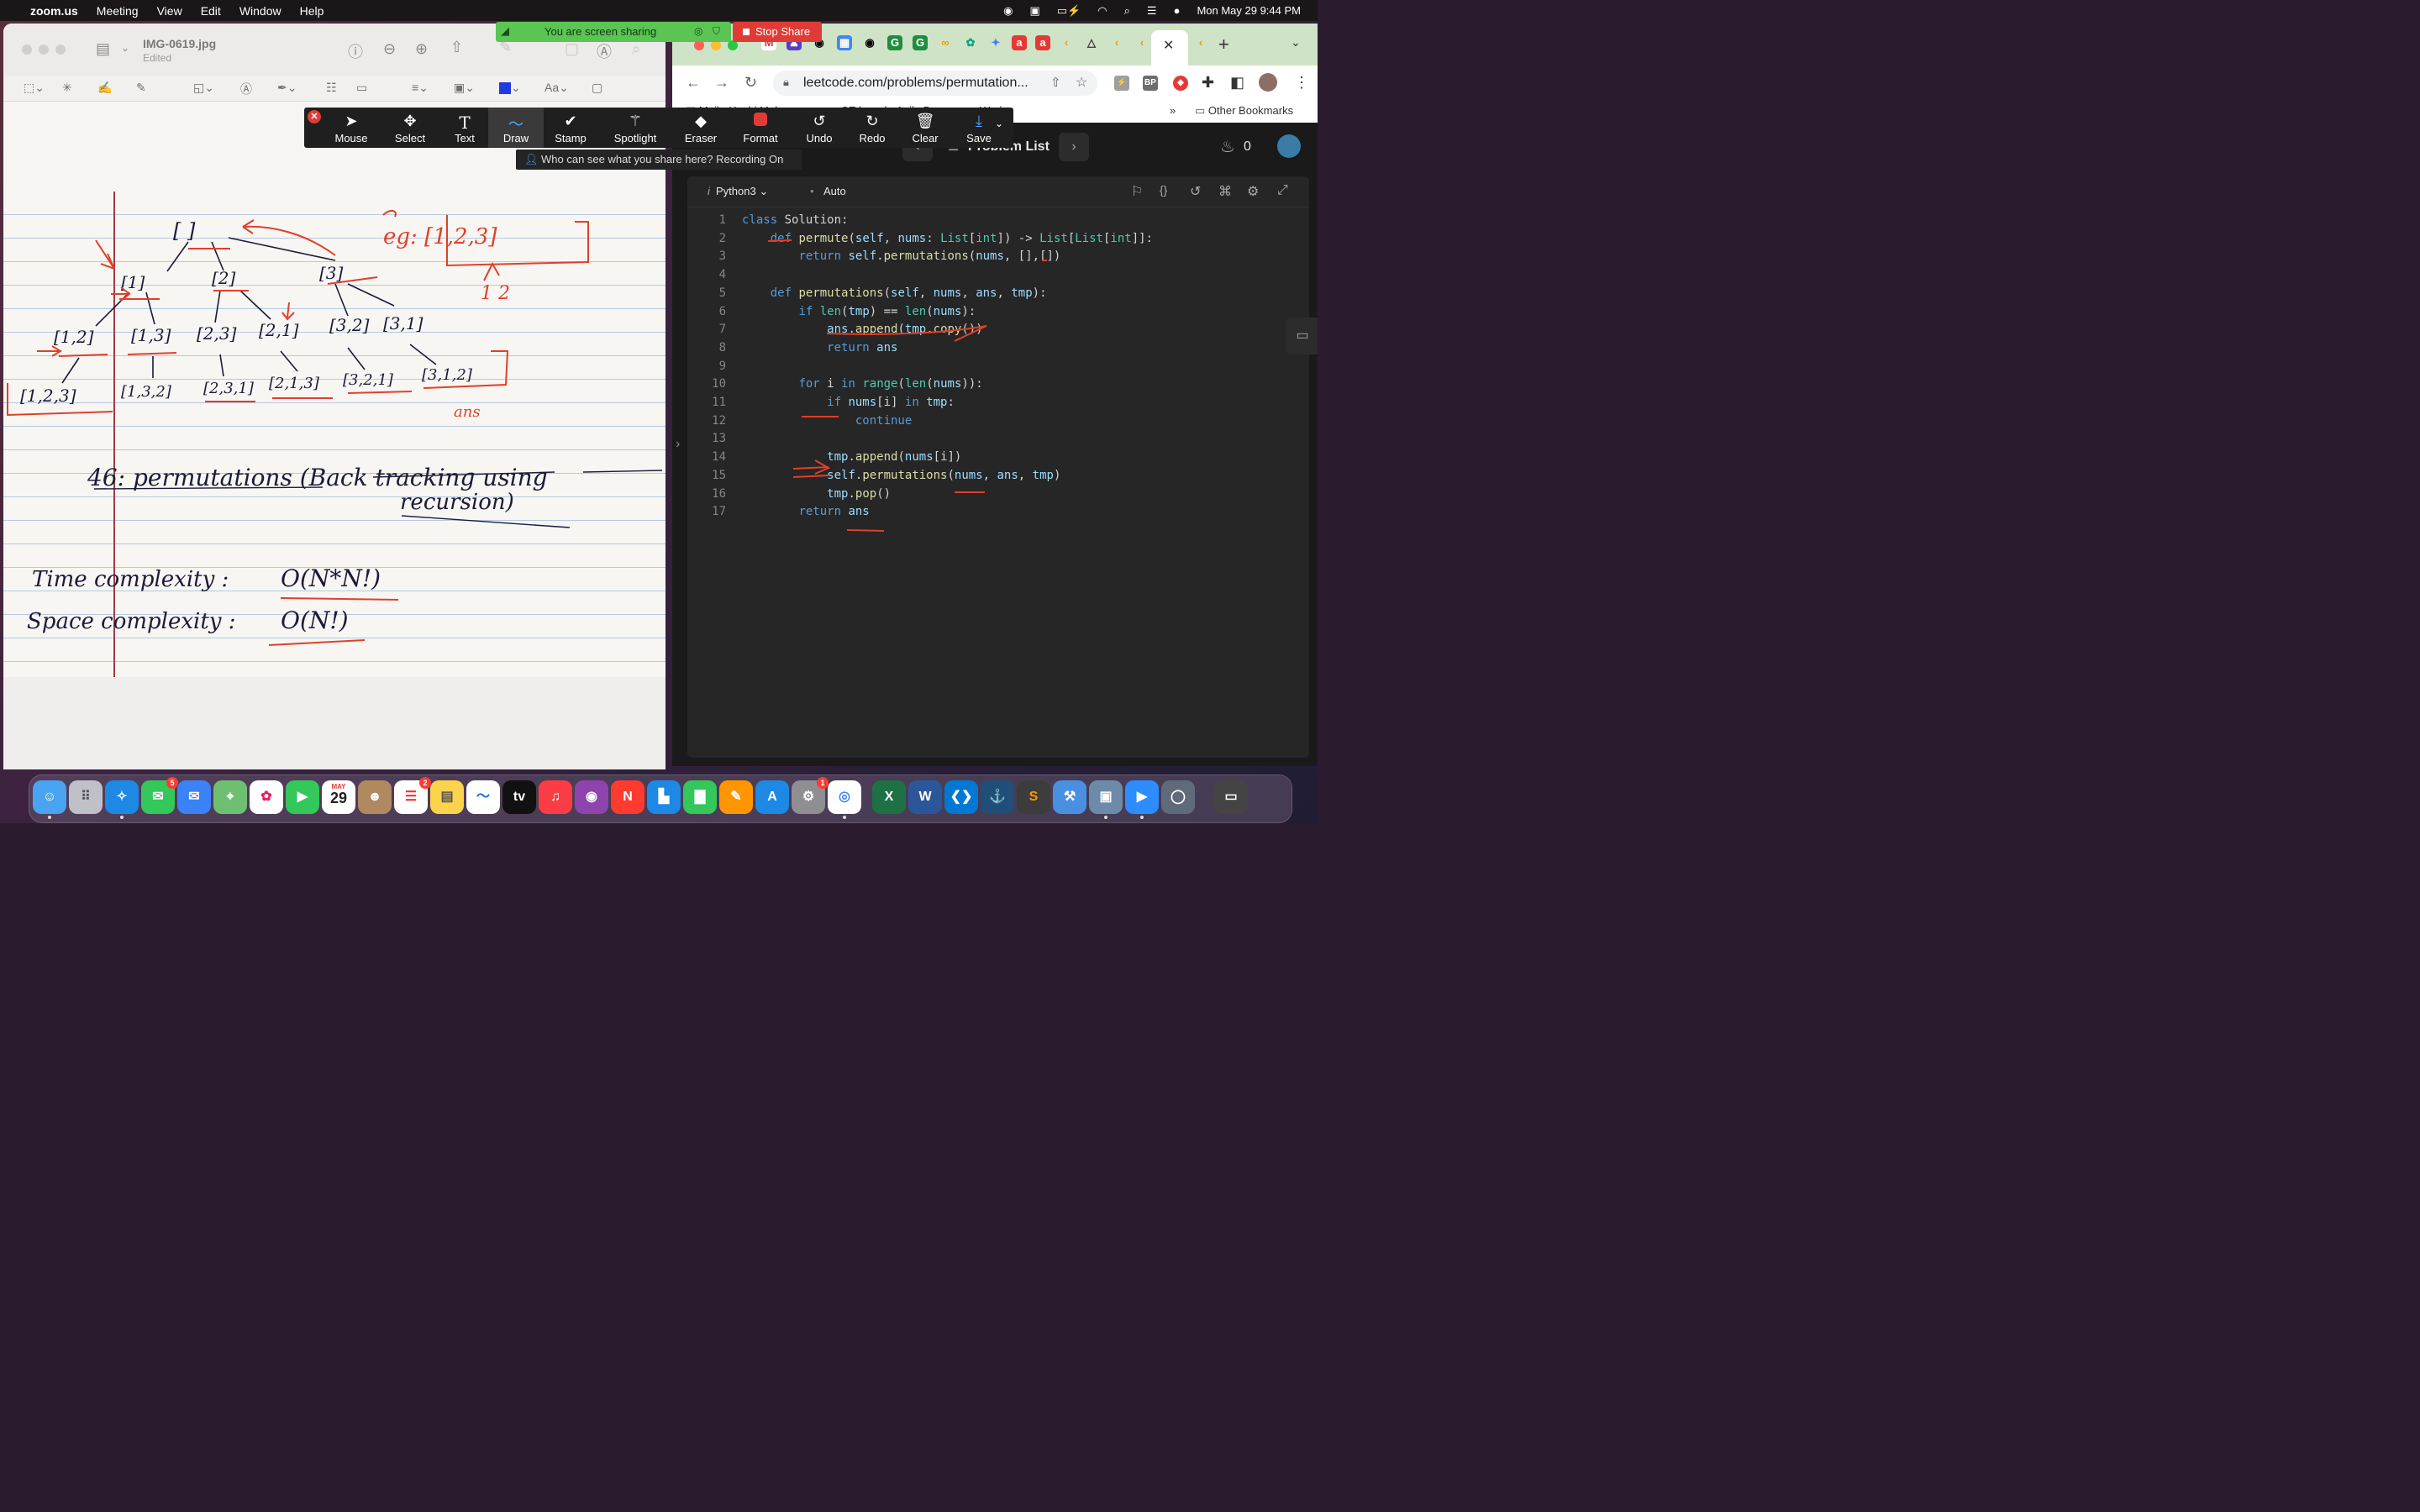  I want to click on menu-view: View, so click(169, 11).